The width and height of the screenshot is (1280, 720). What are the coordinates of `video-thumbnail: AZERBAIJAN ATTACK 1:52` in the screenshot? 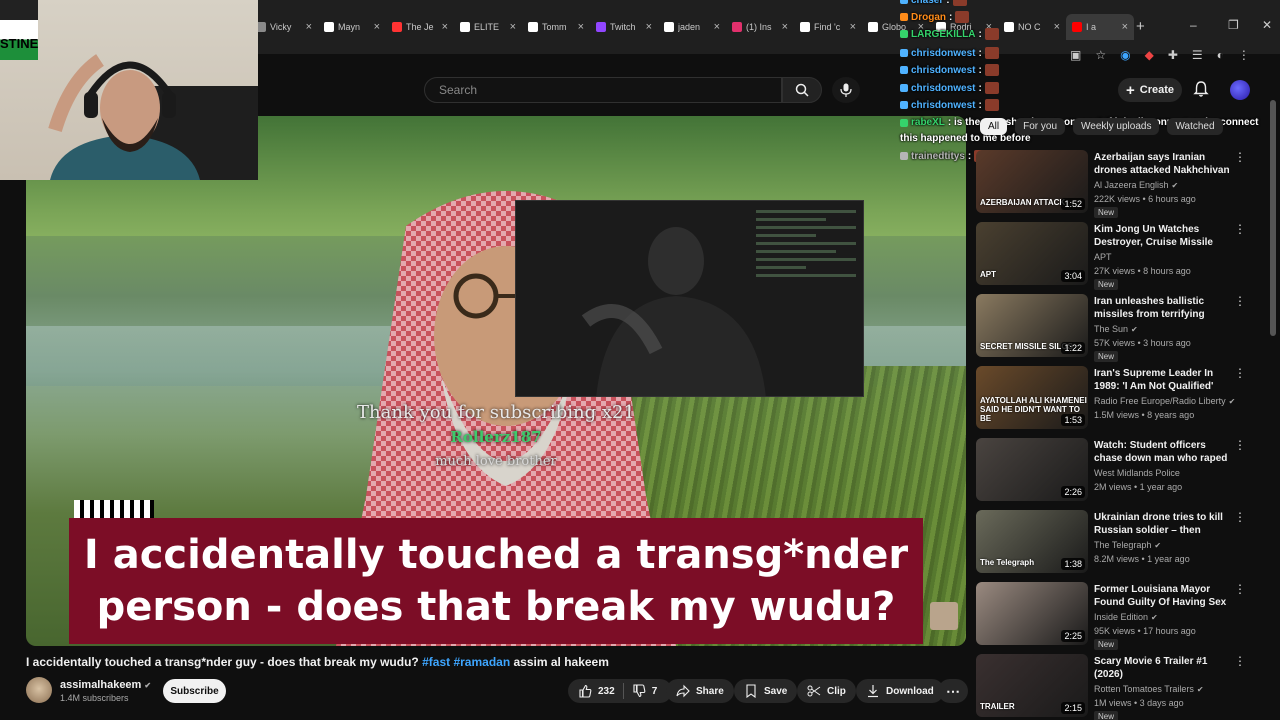 It's located at (1032, 181).